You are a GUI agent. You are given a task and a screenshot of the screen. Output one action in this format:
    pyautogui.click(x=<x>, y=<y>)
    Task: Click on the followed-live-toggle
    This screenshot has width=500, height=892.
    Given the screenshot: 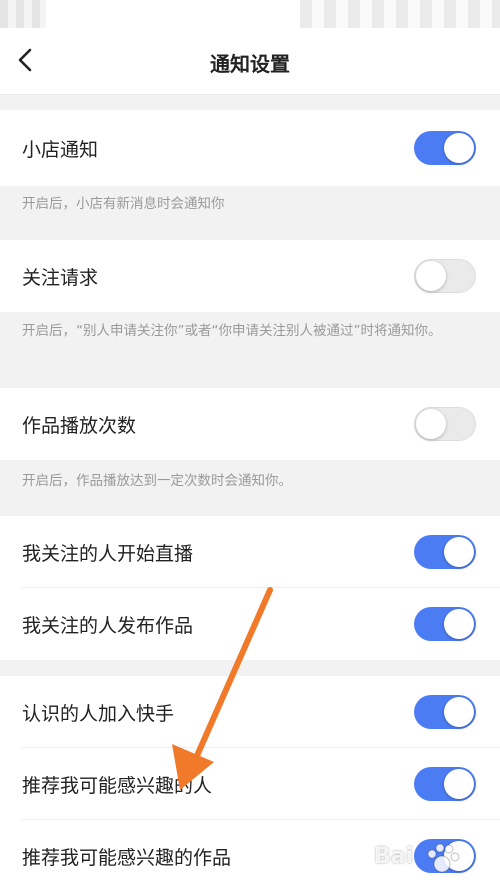 What is the action you would take?
    pyautogui.click(x=445, y=552)
    